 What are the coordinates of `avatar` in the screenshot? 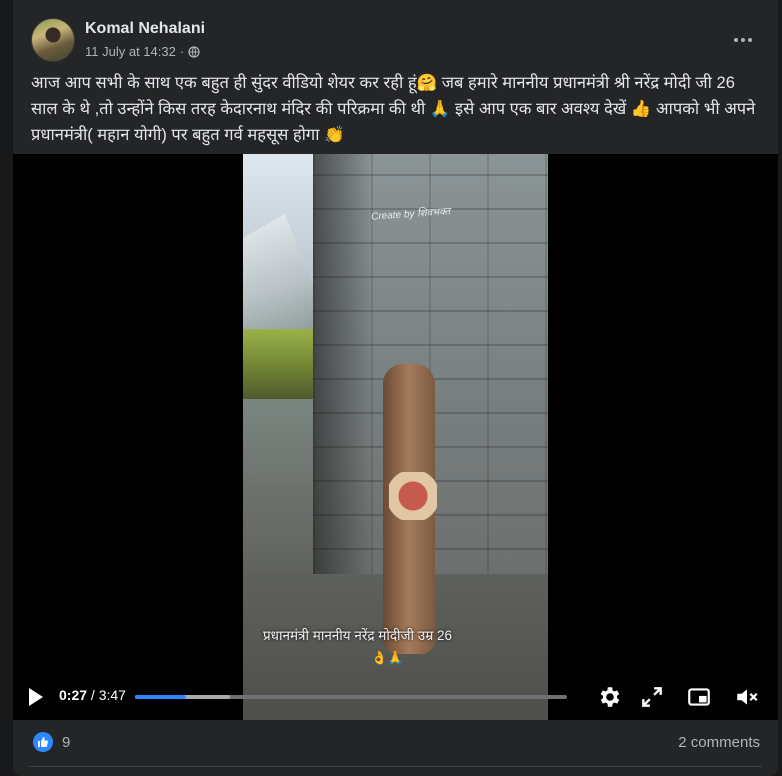 It's located at (53, 40).